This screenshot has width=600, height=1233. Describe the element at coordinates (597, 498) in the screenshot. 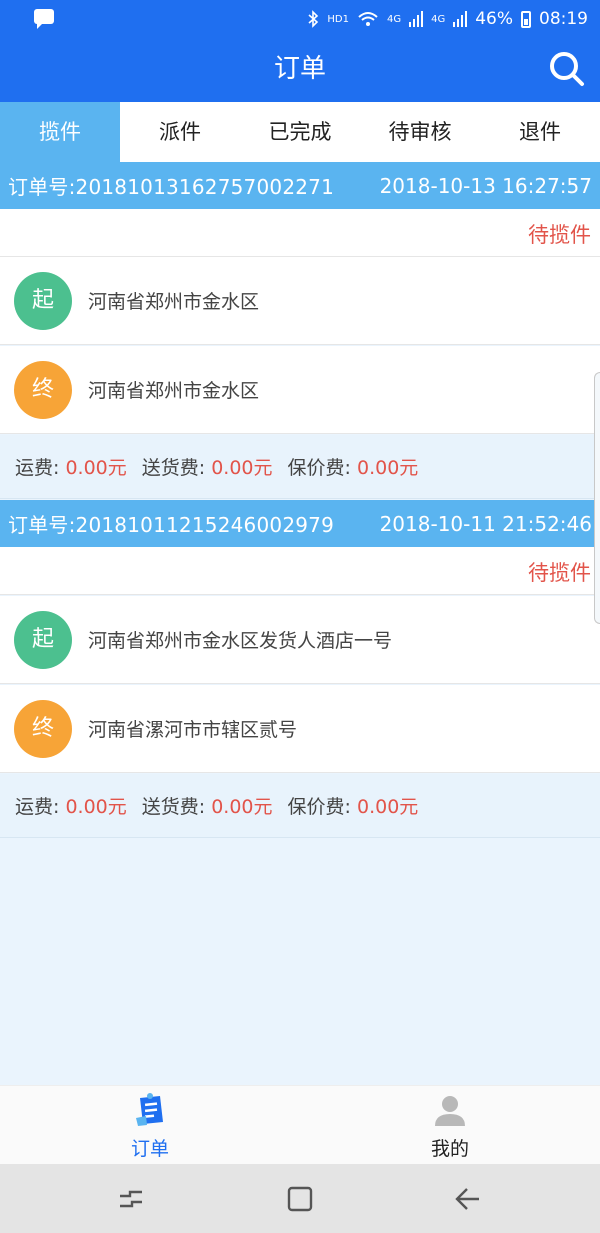

I see `scroll-indicator` at that location.